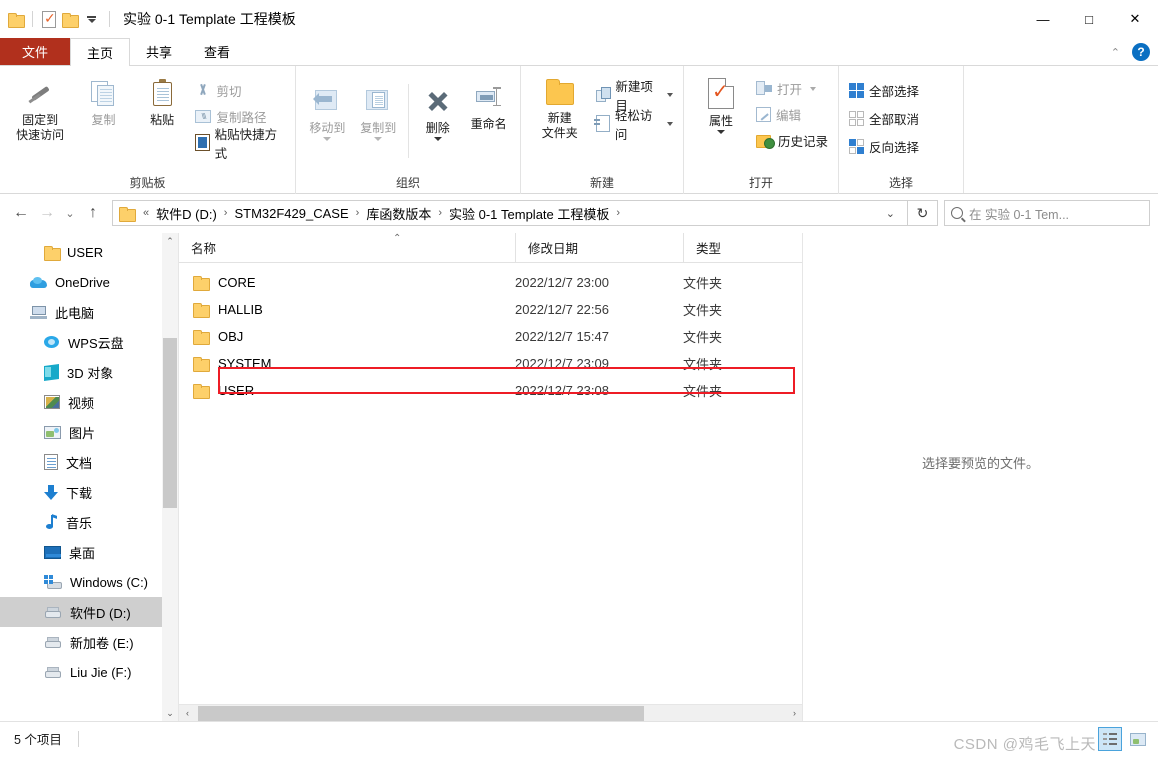 The width and height of the screenshot is (1158, 760). What do you see at coordinates (89, 522) in the screenshot?
I see `sidebar-item-music: 音乐` at bounding box center [89, 522].